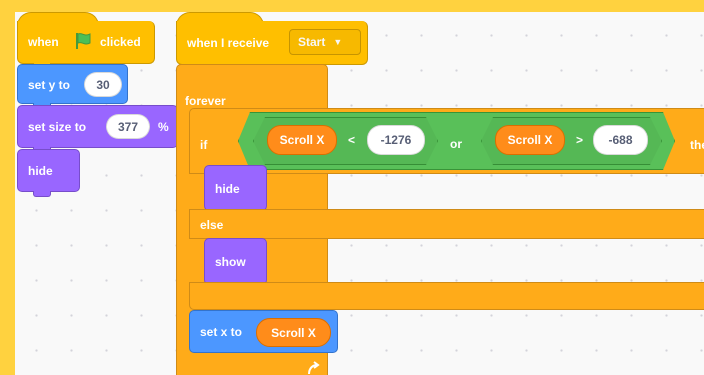  What do you see at coordinates (352, 140) in the screenshot?
I see `less-than-symbol: <` at bounding box center [352, 140].